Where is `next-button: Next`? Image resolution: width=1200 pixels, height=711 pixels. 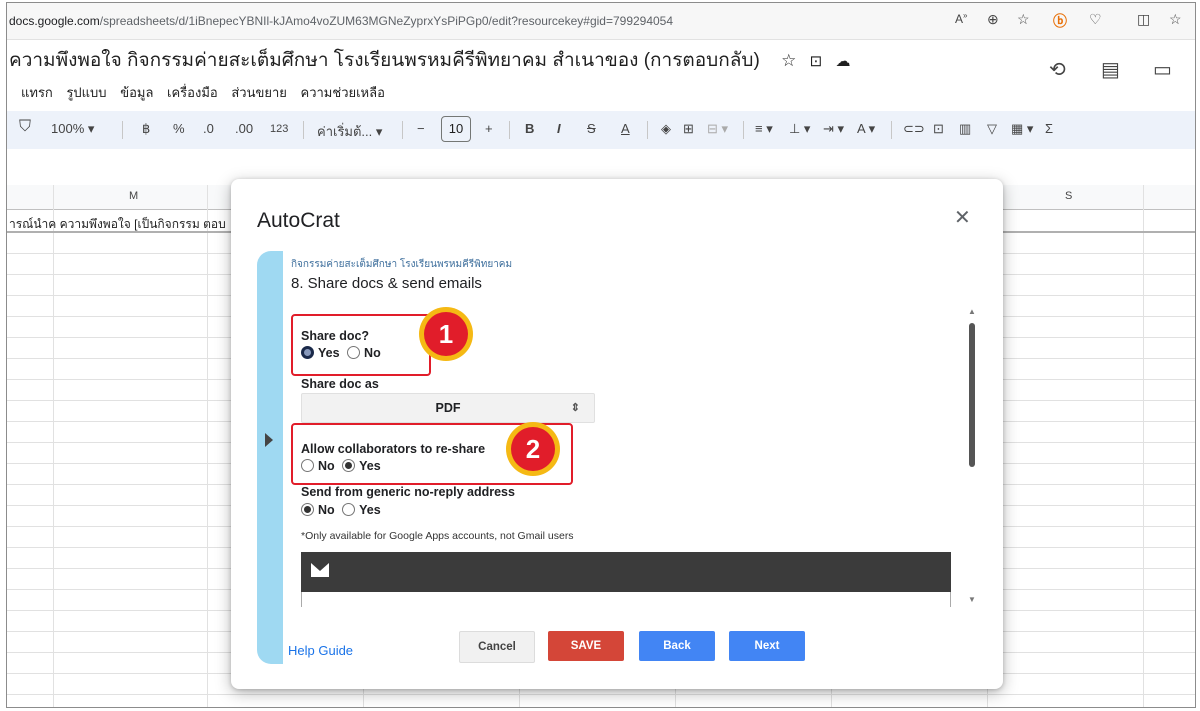 next-button: Next is located at coordinates (767, 646).